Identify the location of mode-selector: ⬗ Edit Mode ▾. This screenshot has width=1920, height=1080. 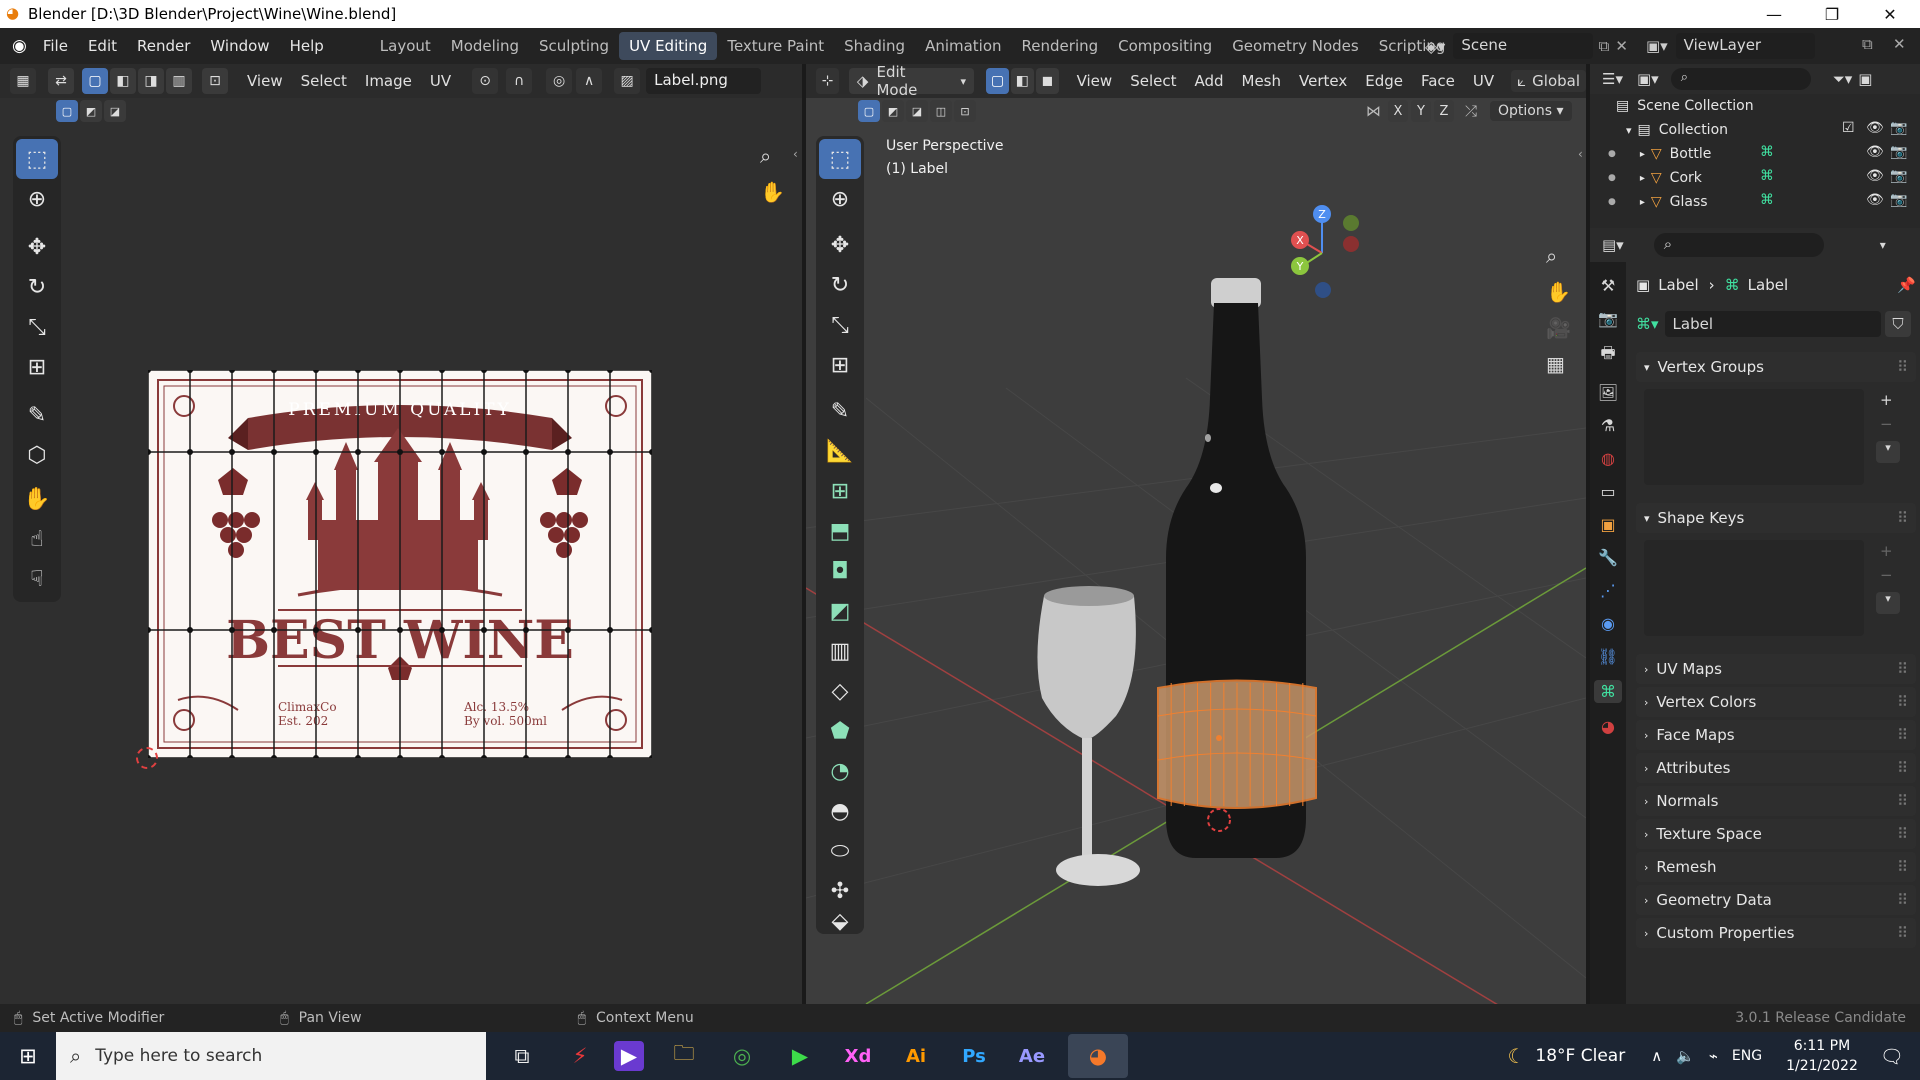
(911, 81).